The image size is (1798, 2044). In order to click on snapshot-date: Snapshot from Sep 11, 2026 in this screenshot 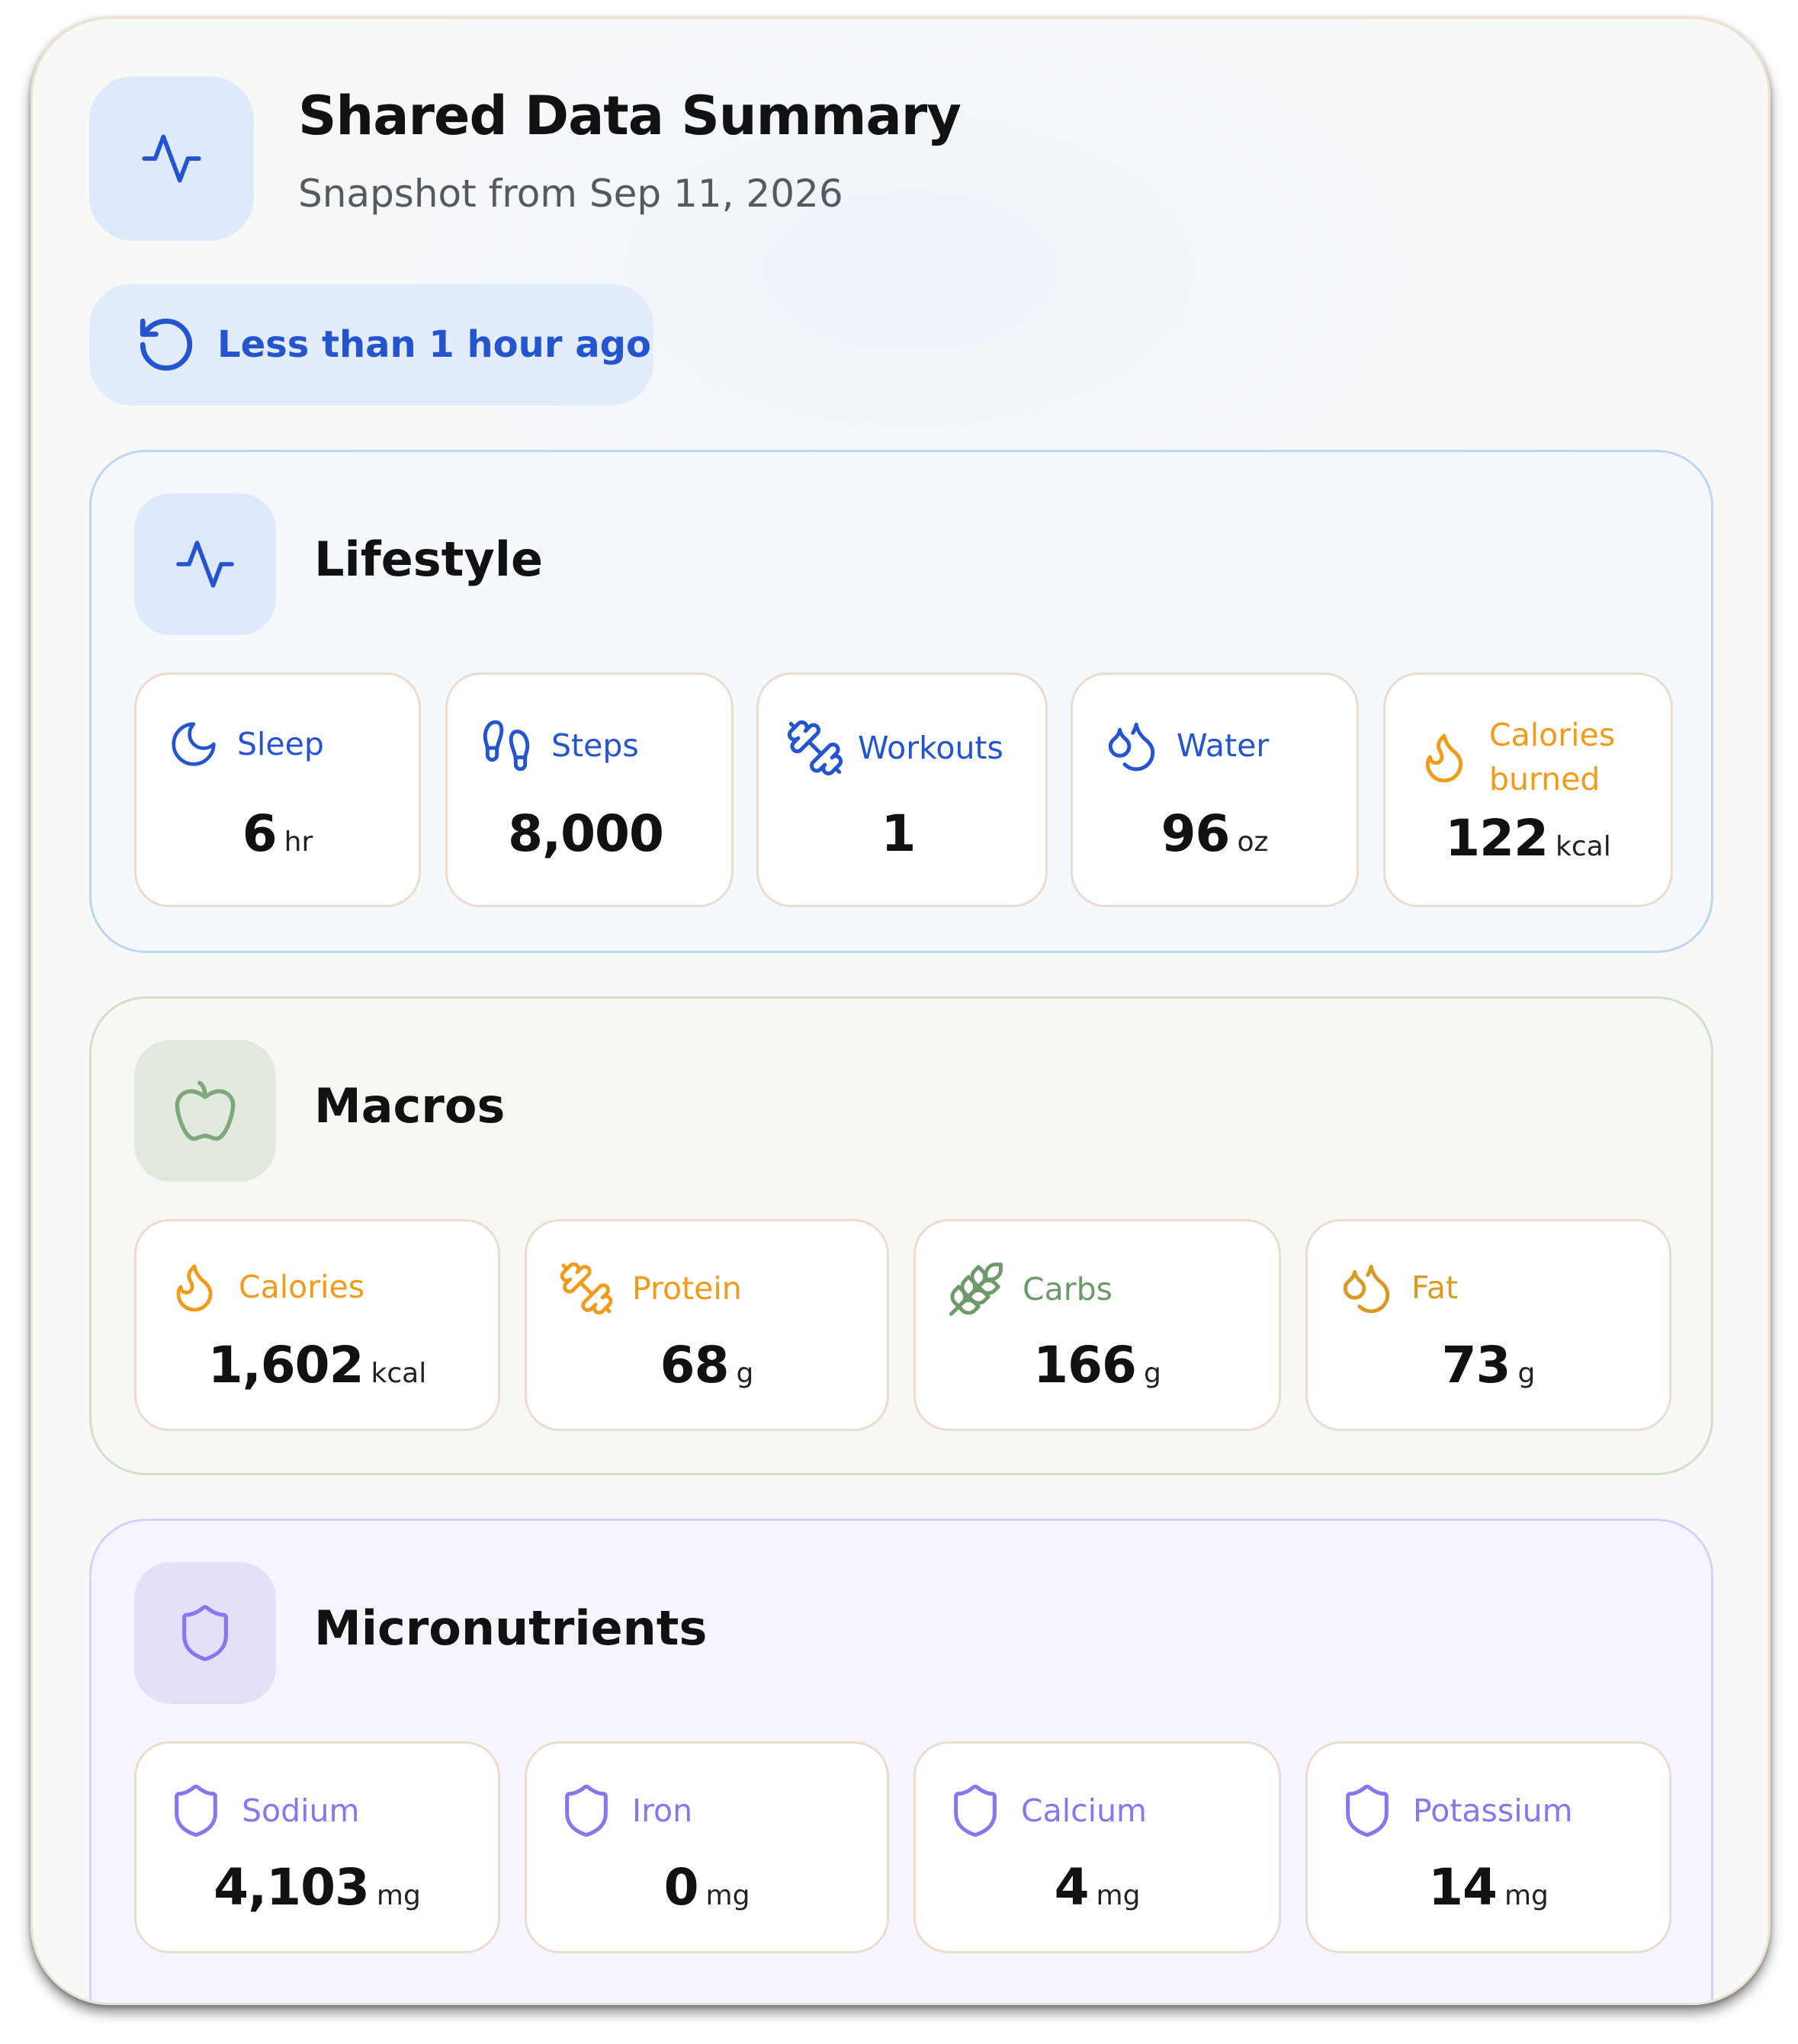, I will do `click(570, 194)`.